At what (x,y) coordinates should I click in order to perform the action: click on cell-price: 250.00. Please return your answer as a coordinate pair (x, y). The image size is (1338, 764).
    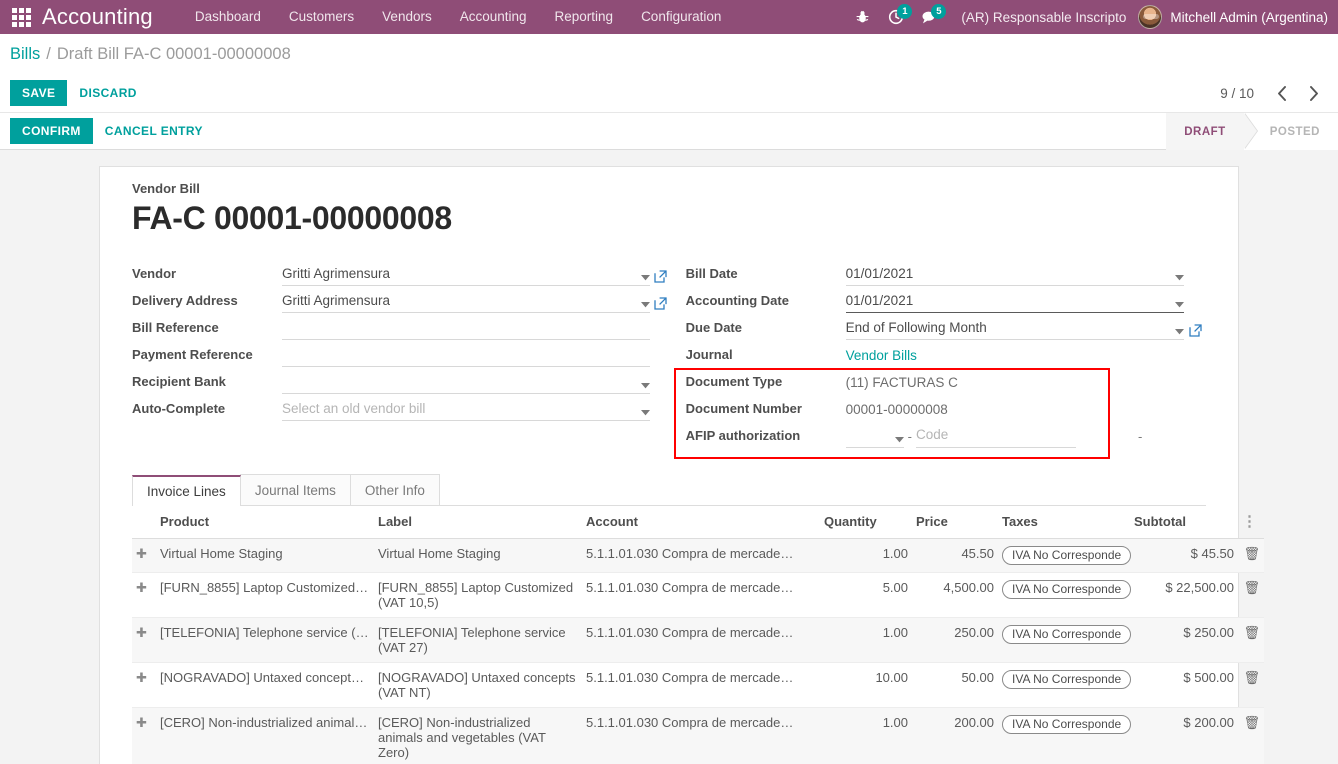
    Looking at the image, I should click on (955, 640).